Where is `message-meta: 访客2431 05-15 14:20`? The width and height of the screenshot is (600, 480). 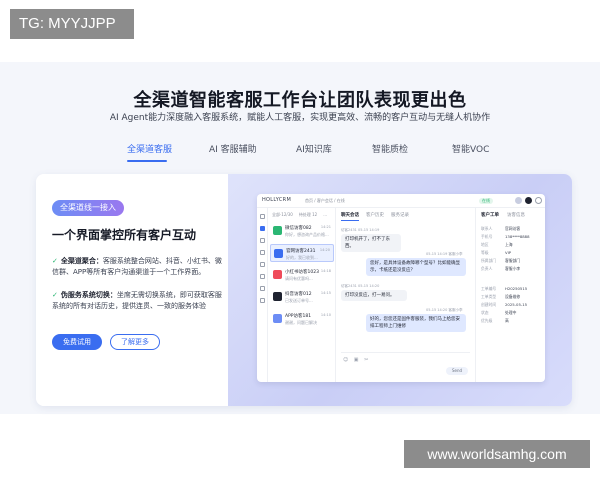
message-meta: 访客2431 05-15 14:20 is located at coordinates (360, 286).